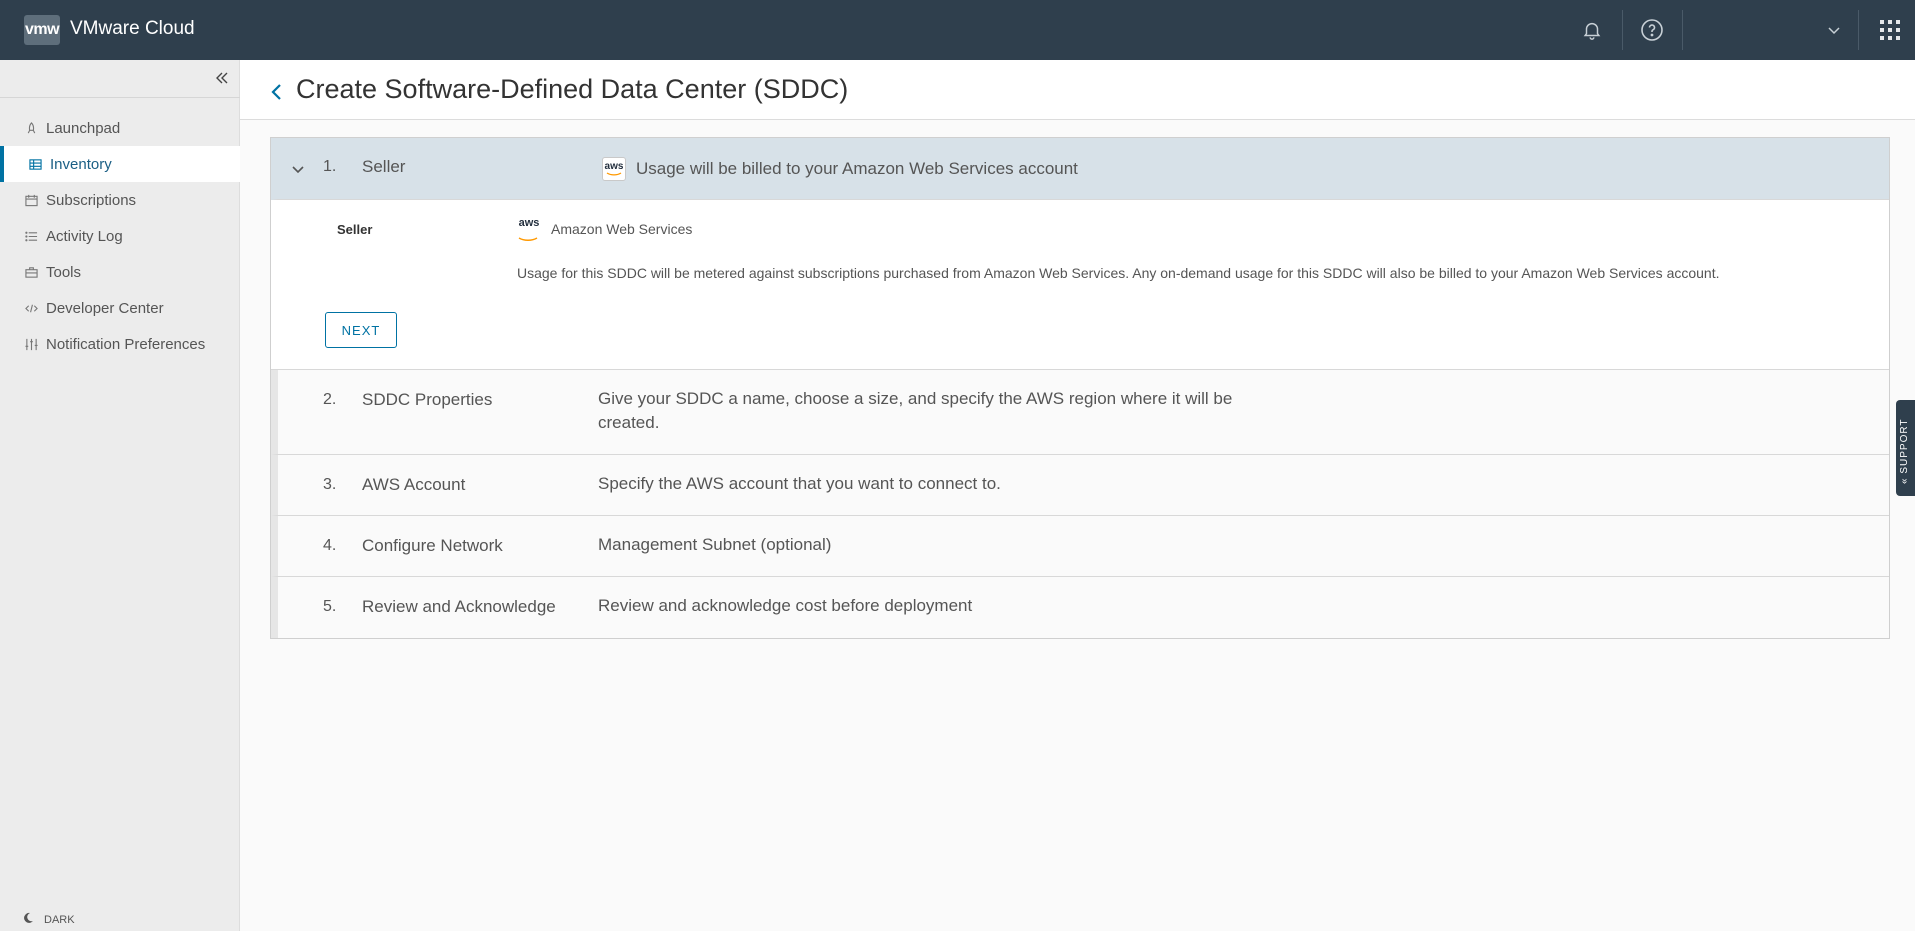  Describe the element at coordinates (384, 166) in the screenshot. I see `step-name: Seller` at that location.